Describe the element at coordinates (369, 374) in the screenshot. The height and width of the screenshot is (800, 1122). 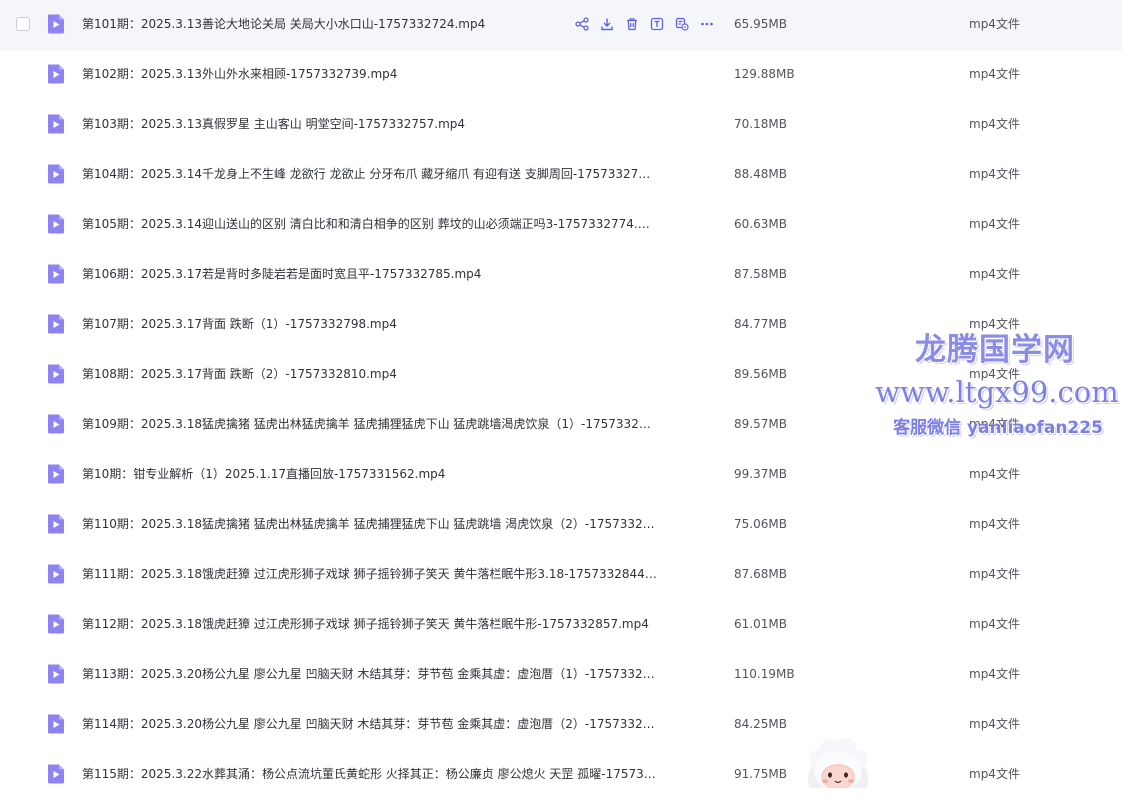
I see `file-name: 第108期：2025.3.17背面 跌断（2）-1757332810.mp4` at that location.